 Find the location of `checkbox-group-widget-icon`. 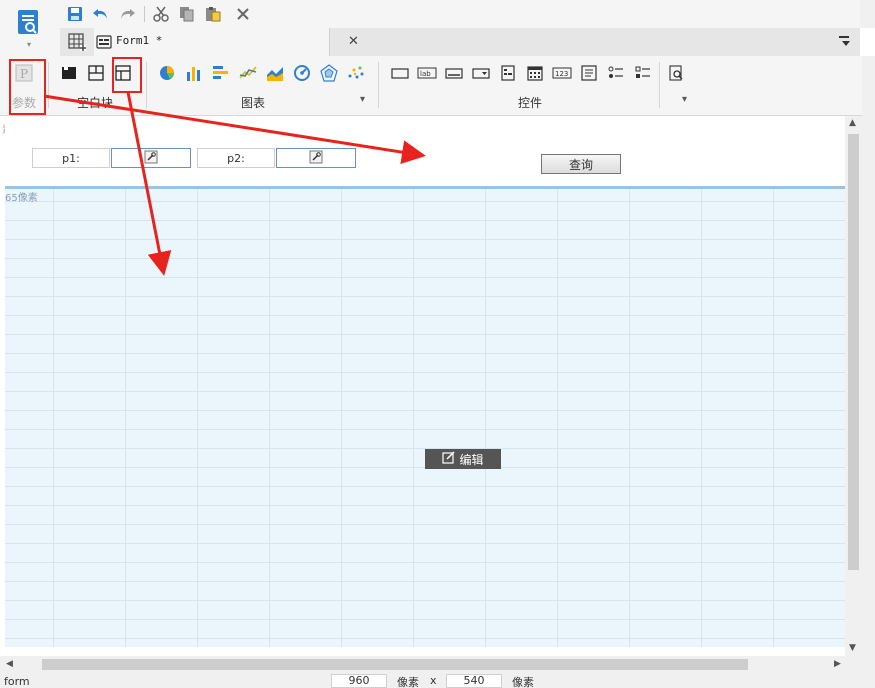

checkbox-group-widget-icon is located at coordinates (643, 73).